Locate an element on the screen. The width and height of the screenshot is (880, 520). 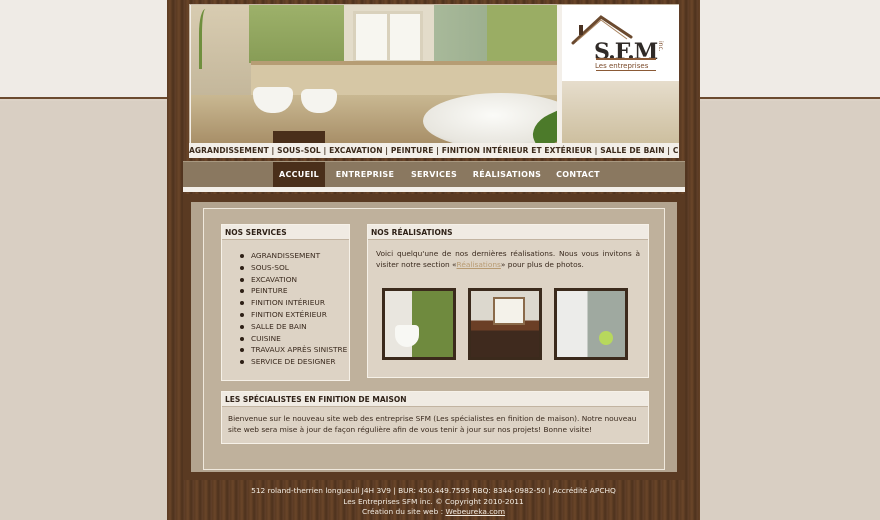
sfm-logo: S.F.M inc. Les entreprises is located at coordinates (620, 43).